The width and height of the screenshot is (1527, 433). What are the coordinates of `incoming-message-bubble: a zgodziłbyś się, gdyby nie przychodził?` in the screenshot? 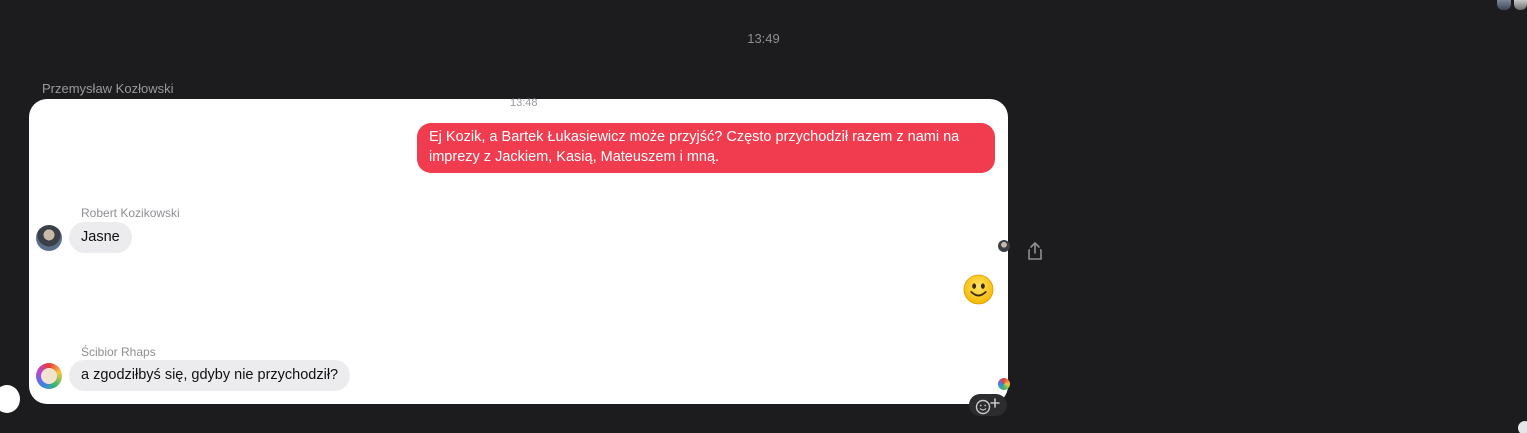 It's located at (210, 375).